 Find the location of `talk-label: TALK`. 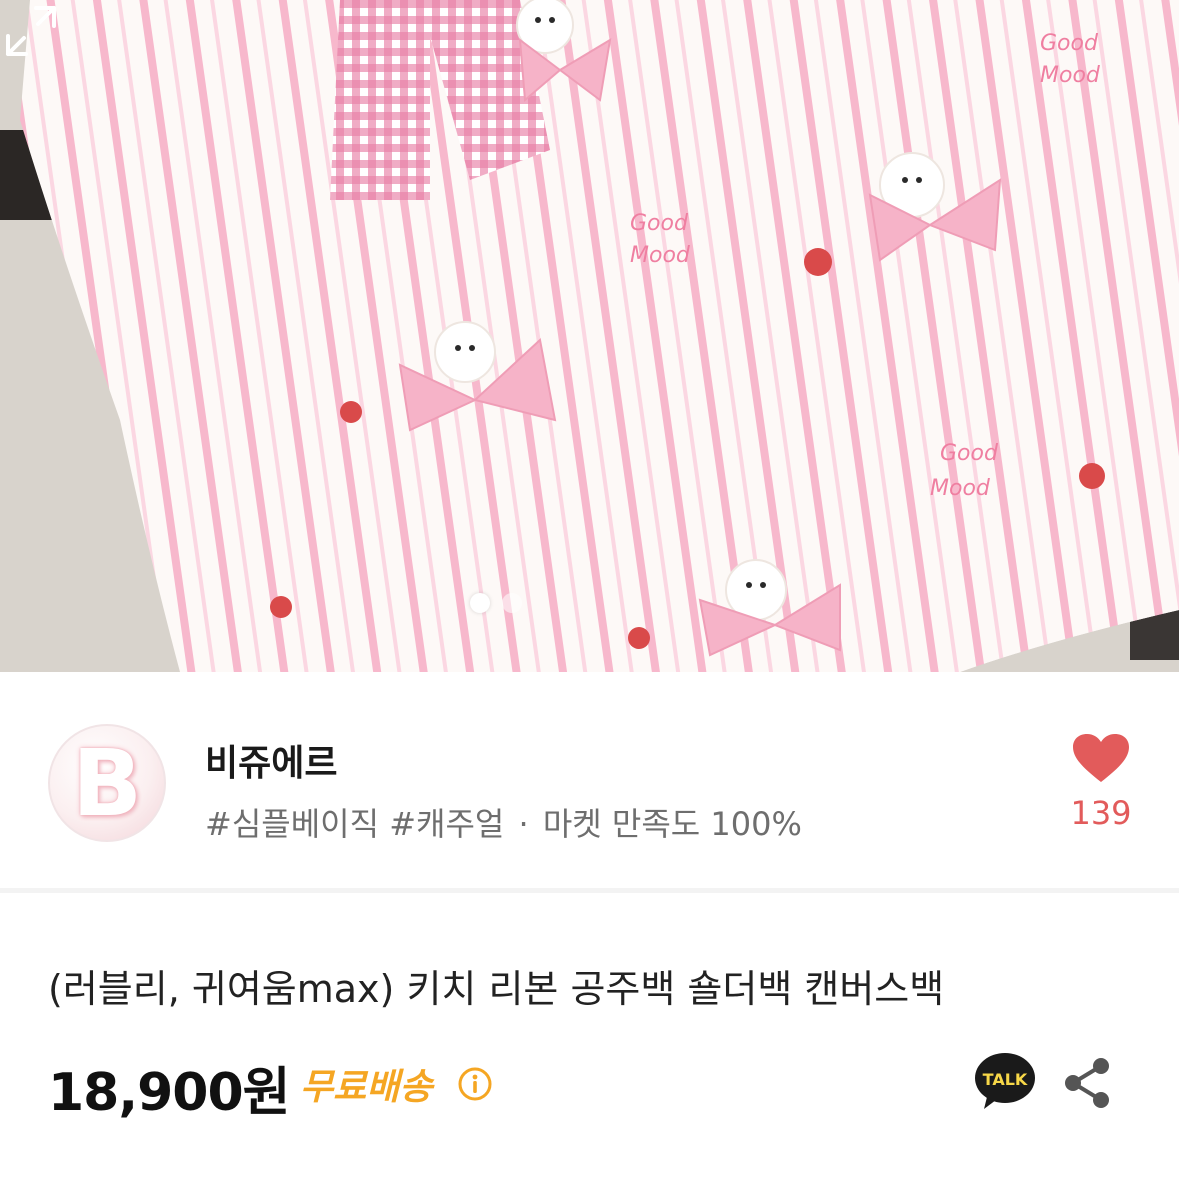

talk-label: TALK is located at coordinates (1005, 1079).